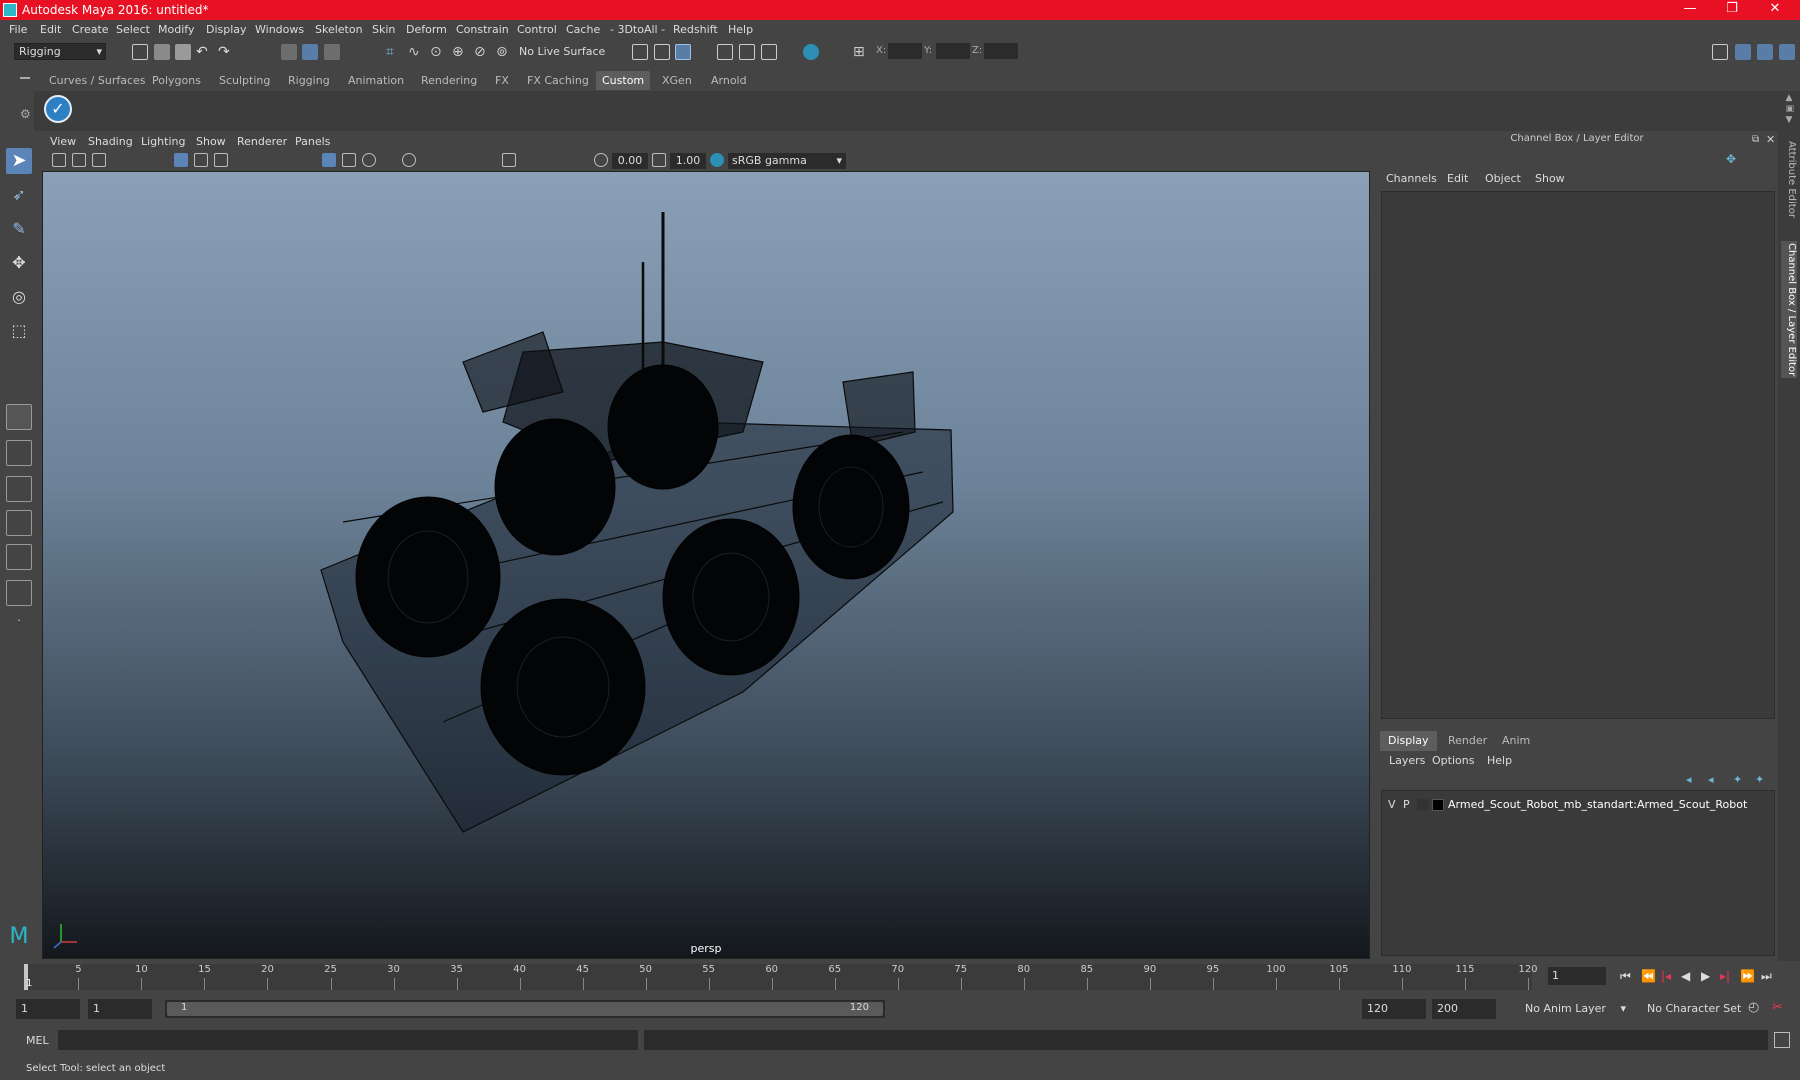 This screenshot has width=1800, height=1080. I want to click on y-field, so click(953, 51).